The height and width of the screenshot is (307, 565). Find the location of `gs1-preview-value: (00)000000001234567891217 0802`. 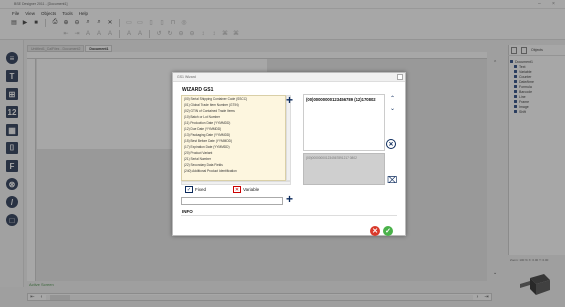

gs1-preview-value: (00)000000001234567891217 0802 is located at coordinates (331, 158).